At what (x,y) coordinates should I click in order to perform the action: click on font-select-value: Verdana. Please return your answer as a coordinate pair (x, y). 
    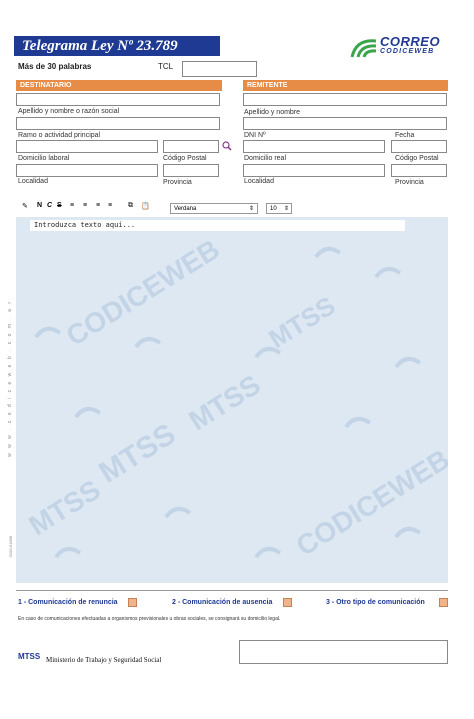
    Looking at the image, I should click on (185, 209).